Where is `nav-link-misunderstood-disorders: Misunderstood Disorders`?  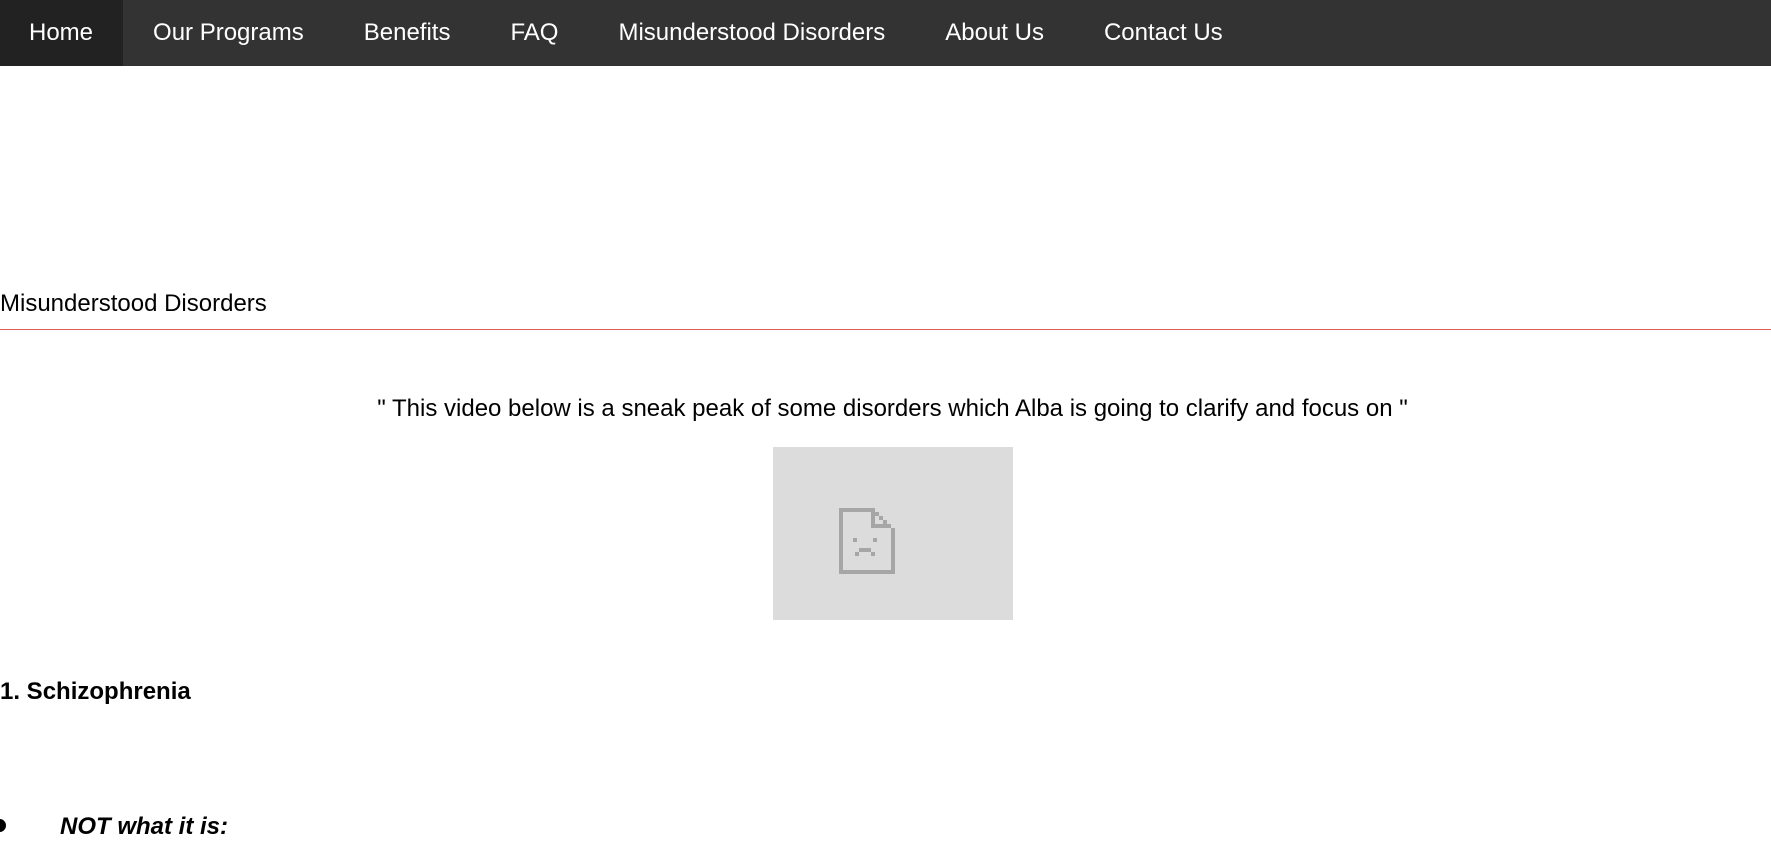
nav-link-misunderstood-disorders: Misunderstood Disorders is located at coordinates (751, 33).